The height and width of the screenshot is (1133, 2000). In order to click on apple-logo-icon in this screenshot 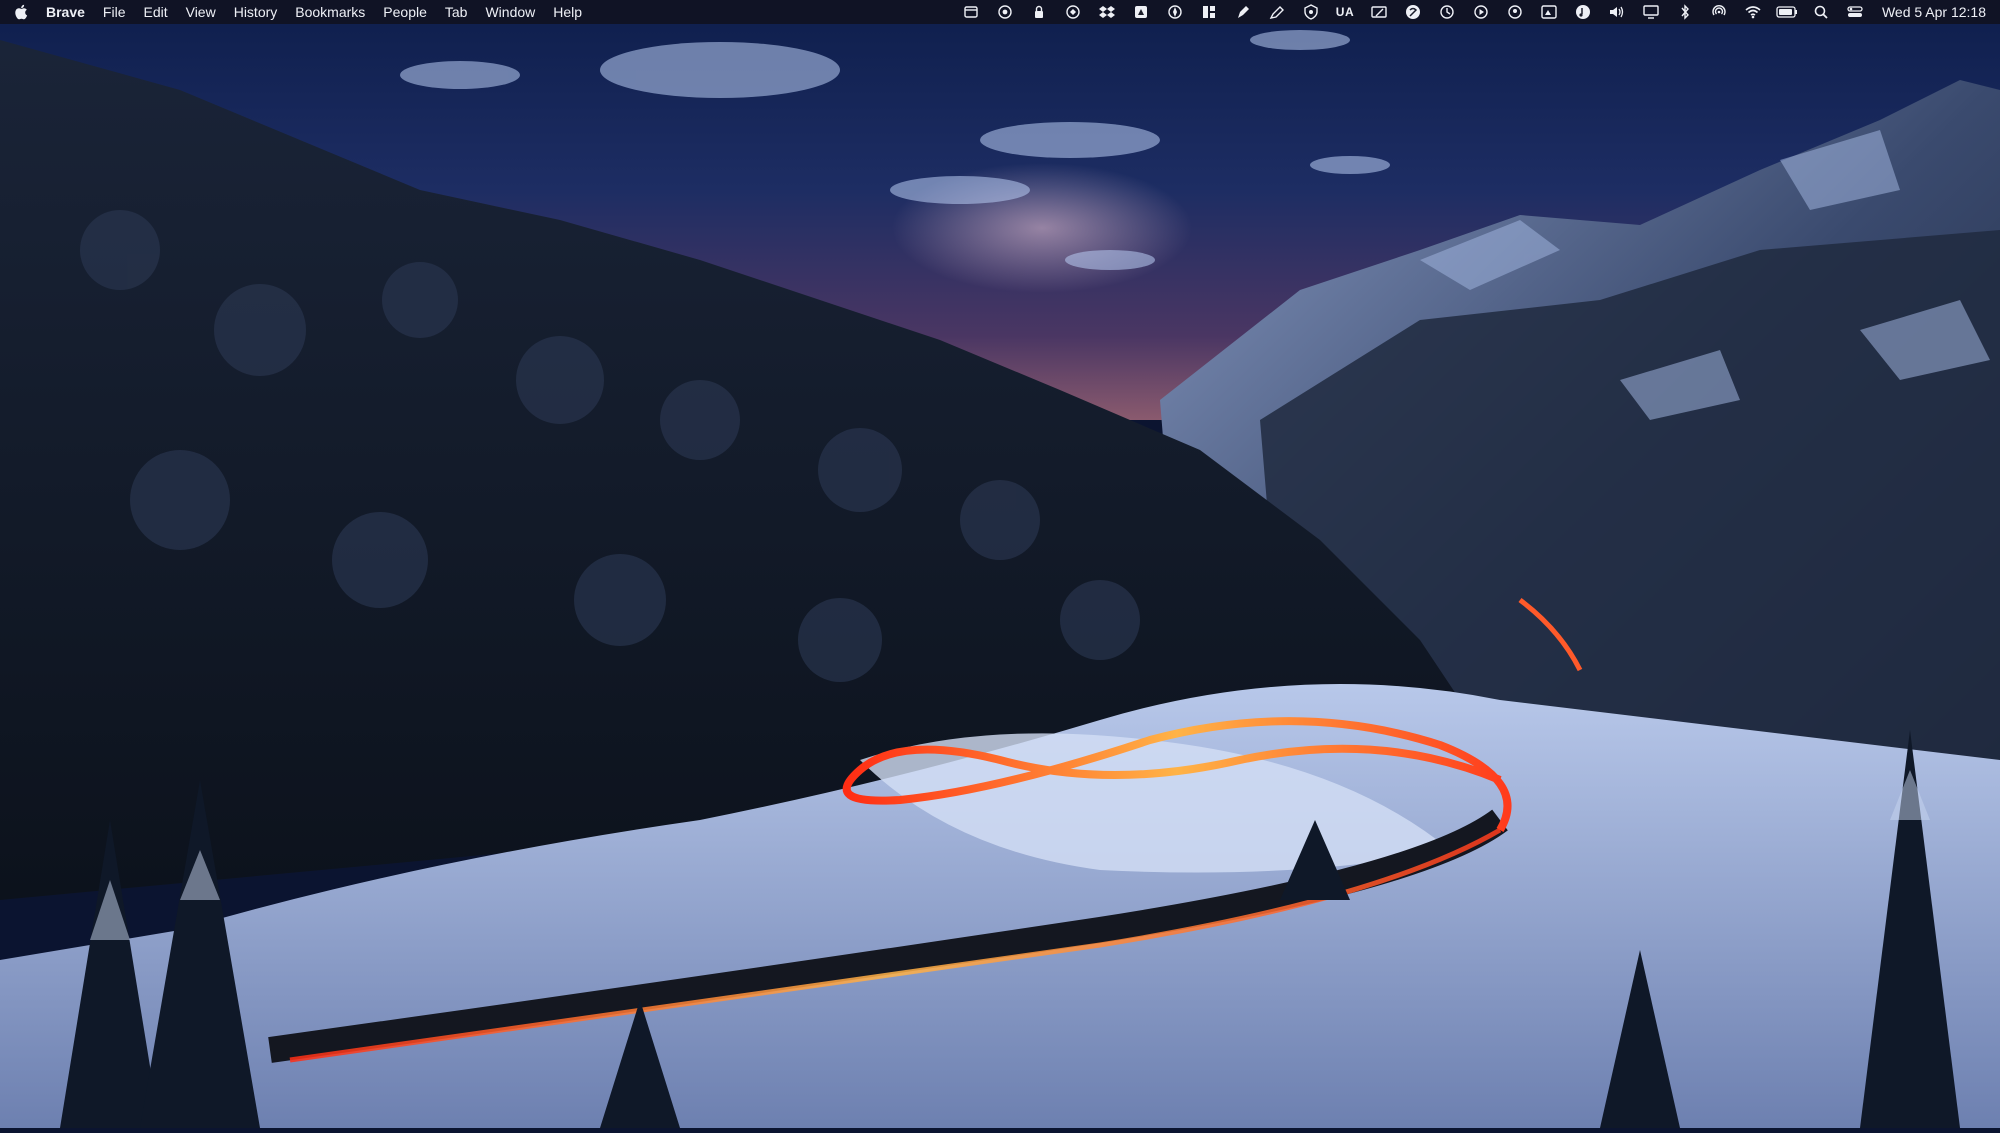, I will do `click(21, 12)`.